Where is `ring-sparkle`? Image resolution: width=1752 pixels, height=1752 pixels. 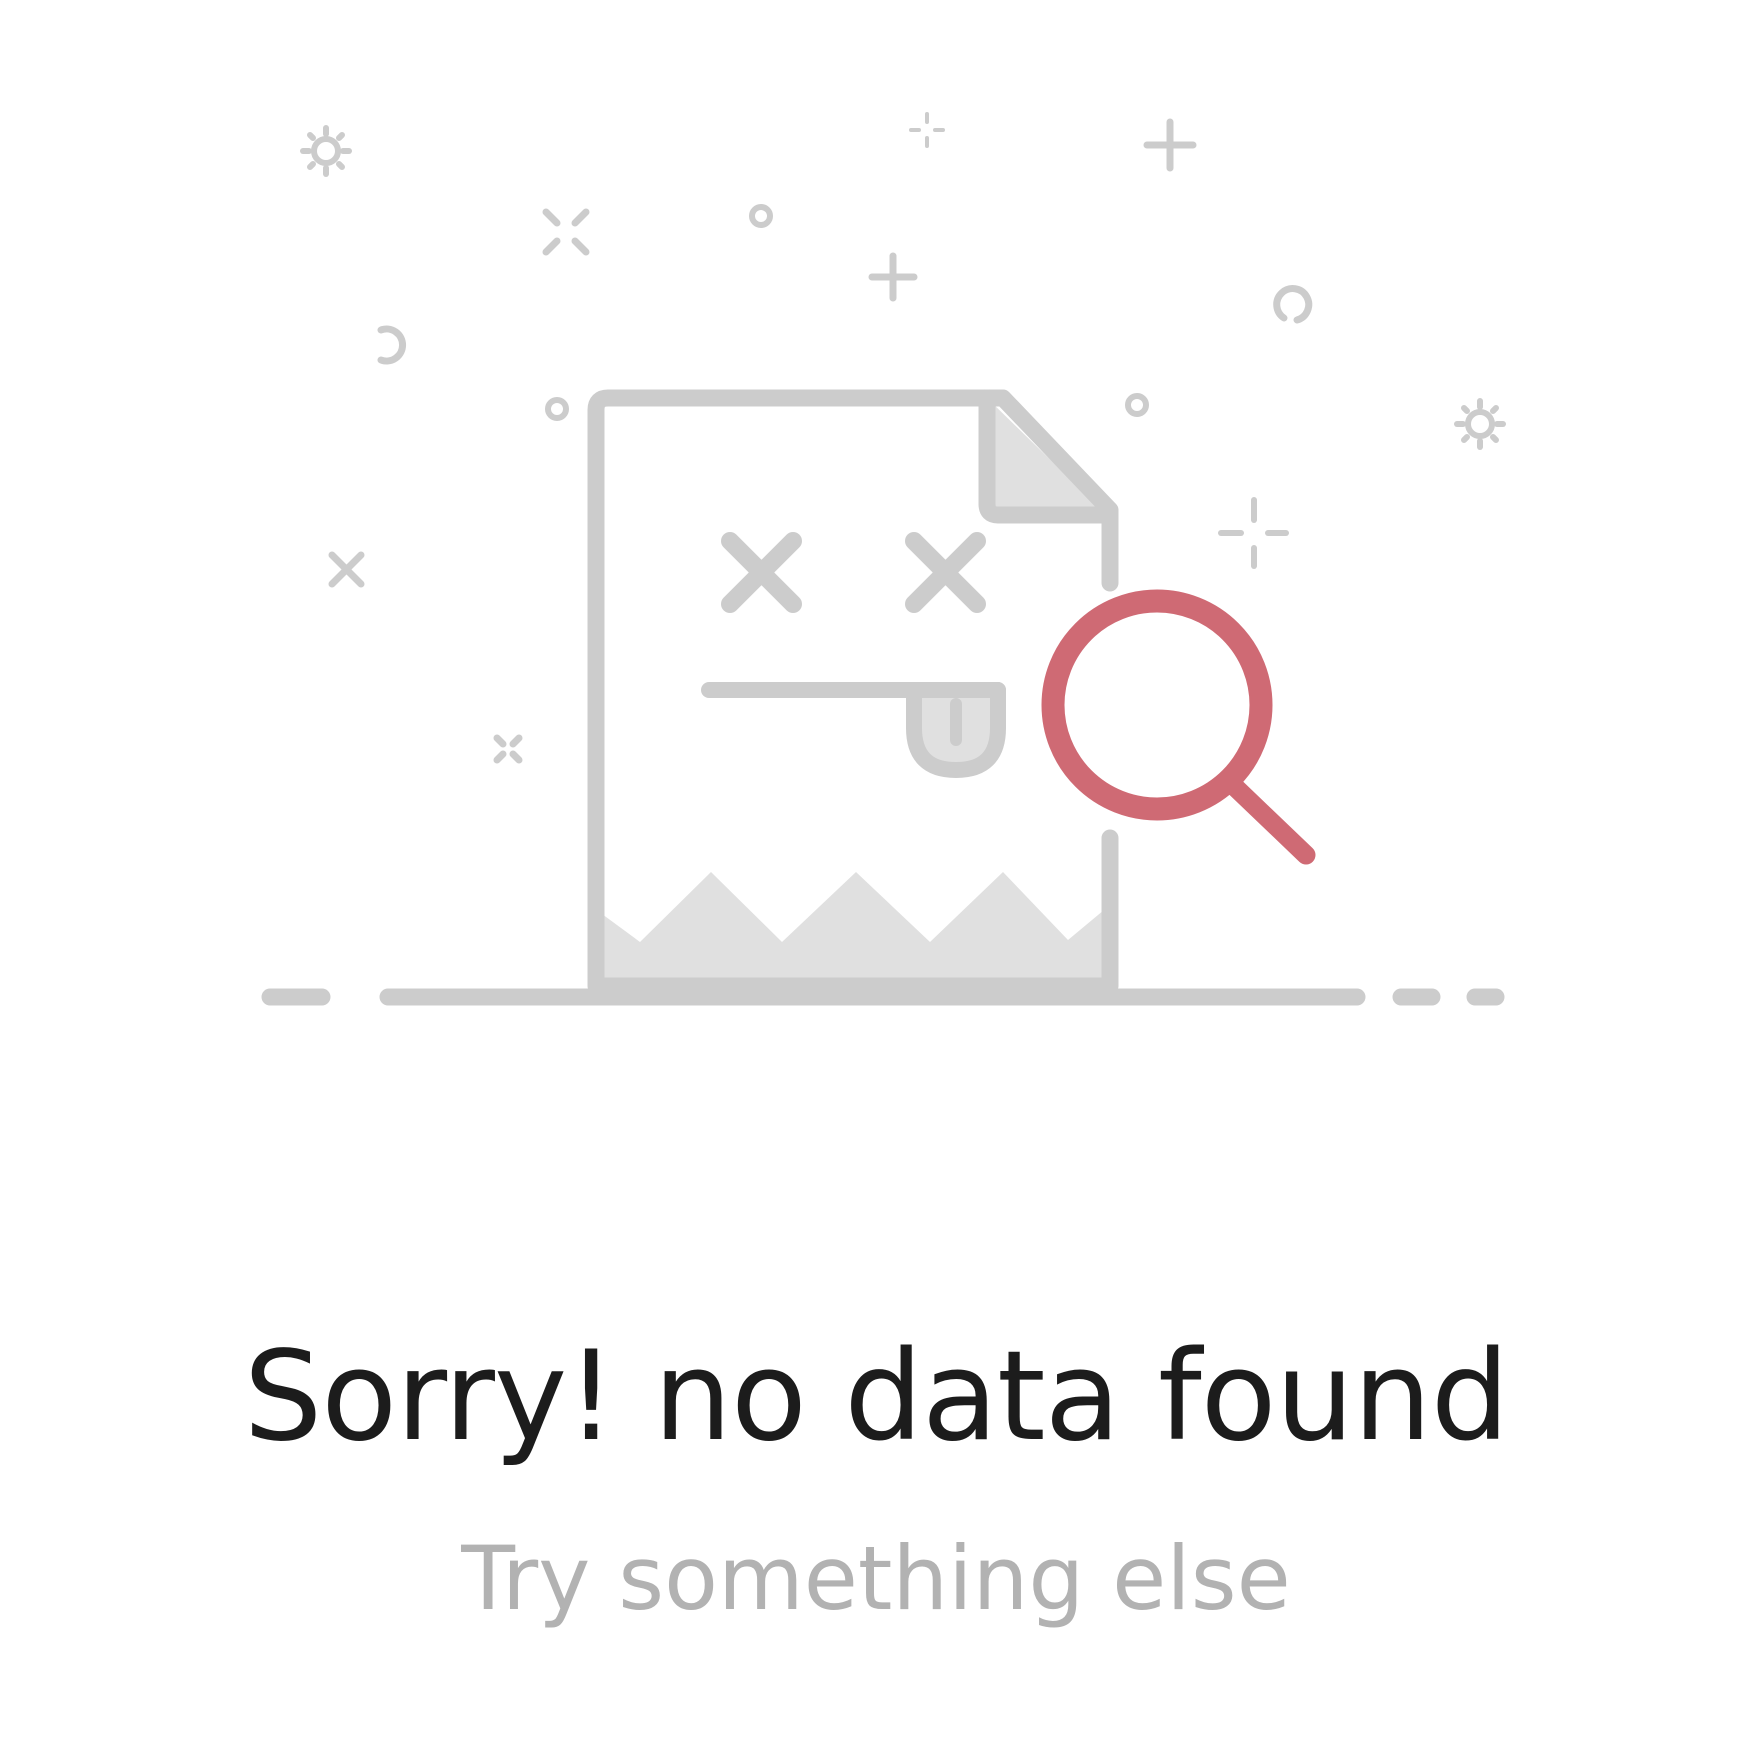 ring-sparkle is located at coordinates (847, 312).